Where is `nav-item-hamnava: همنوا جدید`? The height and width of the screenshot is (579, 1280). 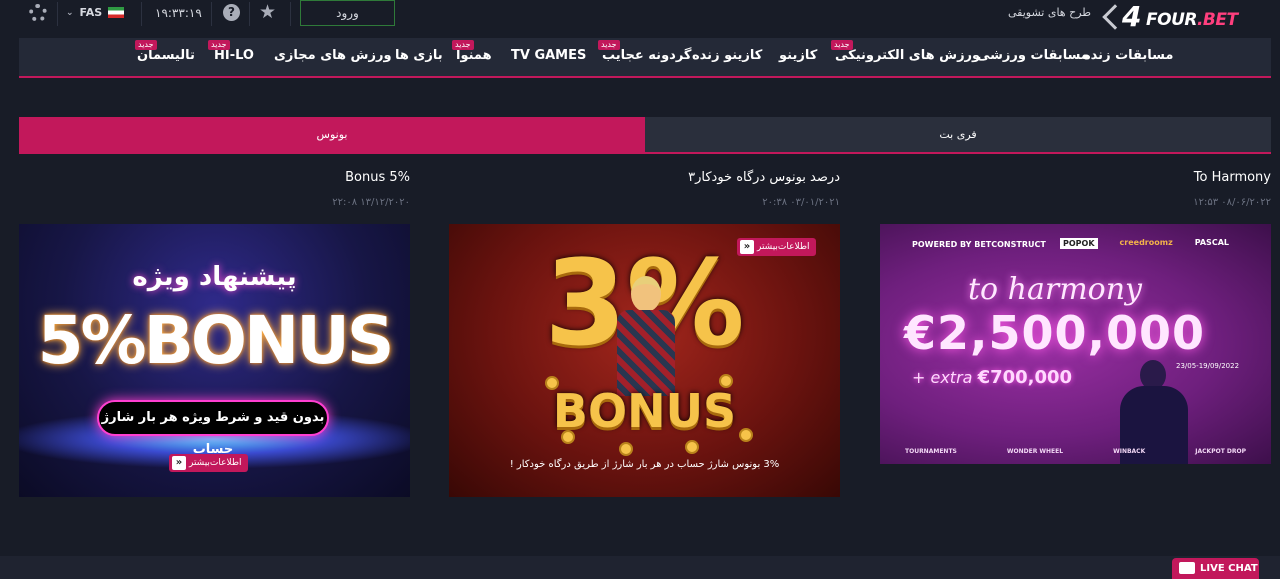
nav-item-hamnava: همنوا جدید is located at coordinates (472, 51).